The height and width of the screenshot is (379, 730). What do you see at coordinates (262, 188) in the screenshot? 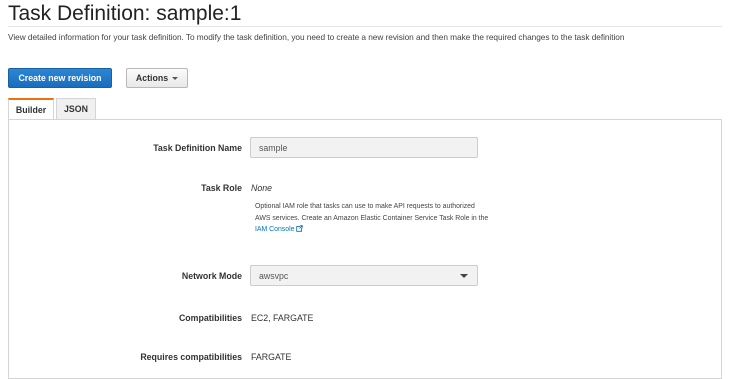
I see `task-role-value: None` at bounding box center [262, 188].